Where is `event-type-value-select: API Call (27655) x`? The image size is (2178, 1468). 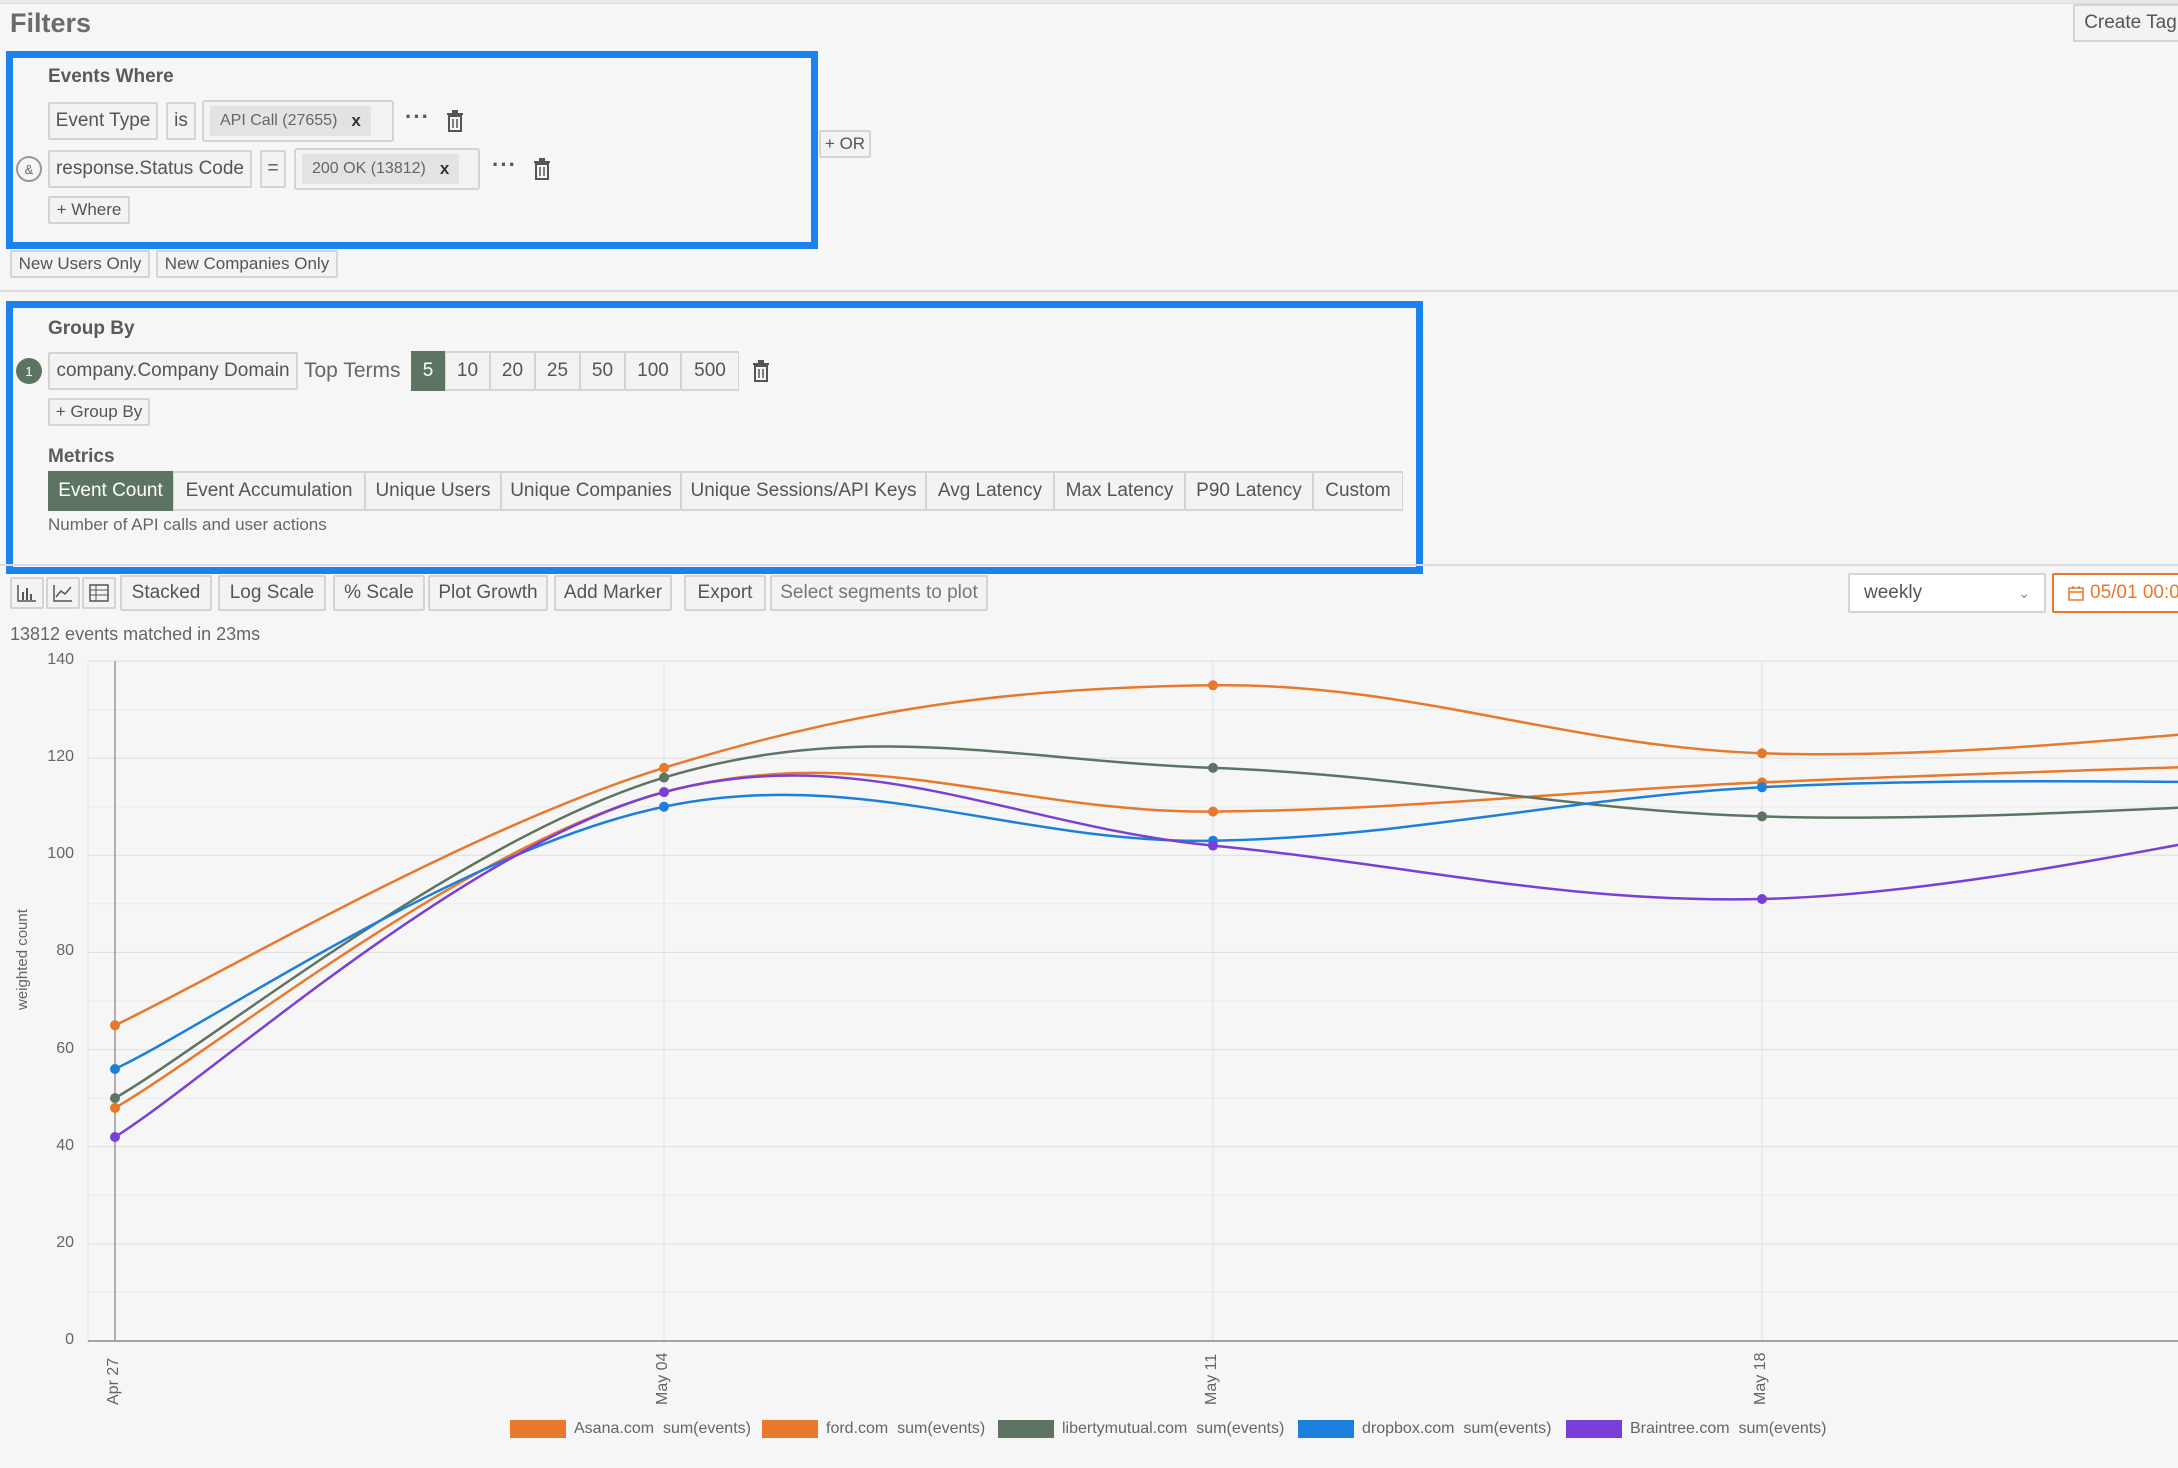
event-type-value-select: API Call (27655) x is located at coordinates (298, 121).